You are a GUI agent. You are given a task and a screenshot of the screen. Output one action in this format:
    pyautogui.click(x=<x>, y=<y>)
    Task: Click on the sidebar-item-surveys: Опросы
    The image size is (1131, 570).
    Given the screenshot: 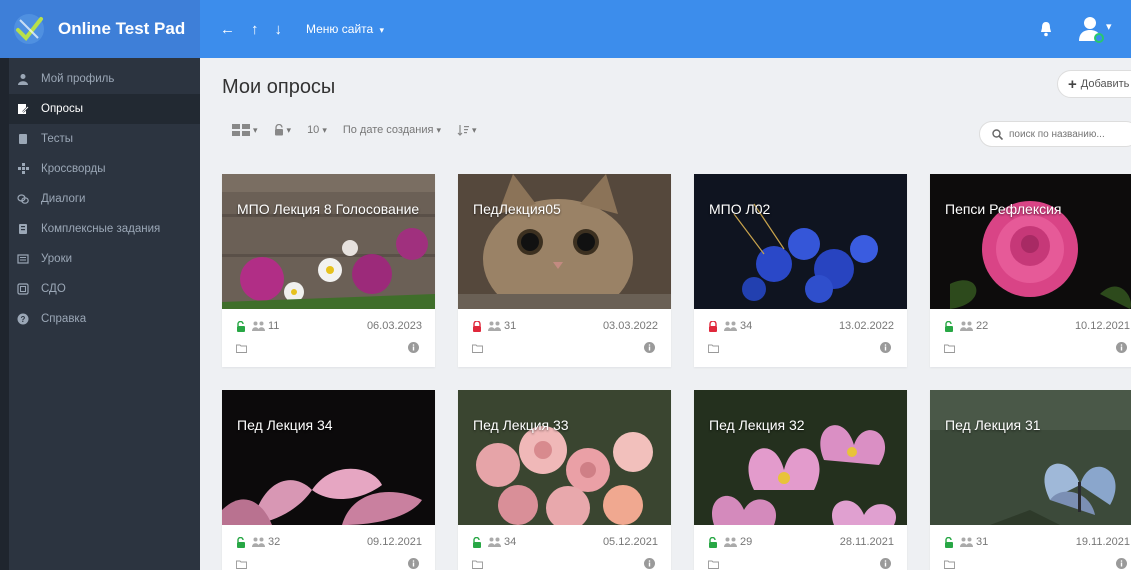 What is the action you would take?
    pyautogui.click(x=104, y=109)
    